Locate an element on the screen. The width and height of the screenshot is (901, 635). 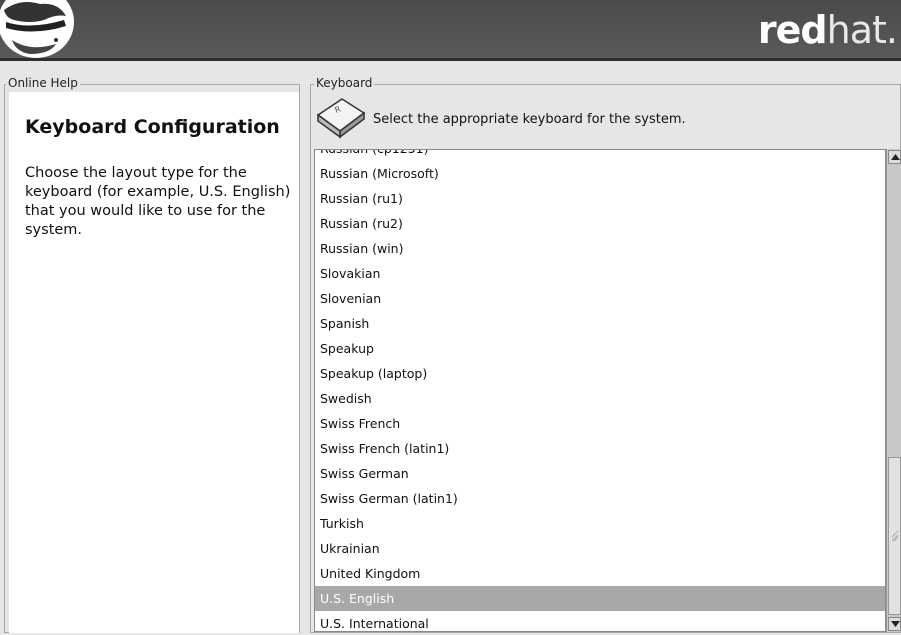
keyboard-list-item: Russian (Microsoft) is located at coordinates (600, 173).